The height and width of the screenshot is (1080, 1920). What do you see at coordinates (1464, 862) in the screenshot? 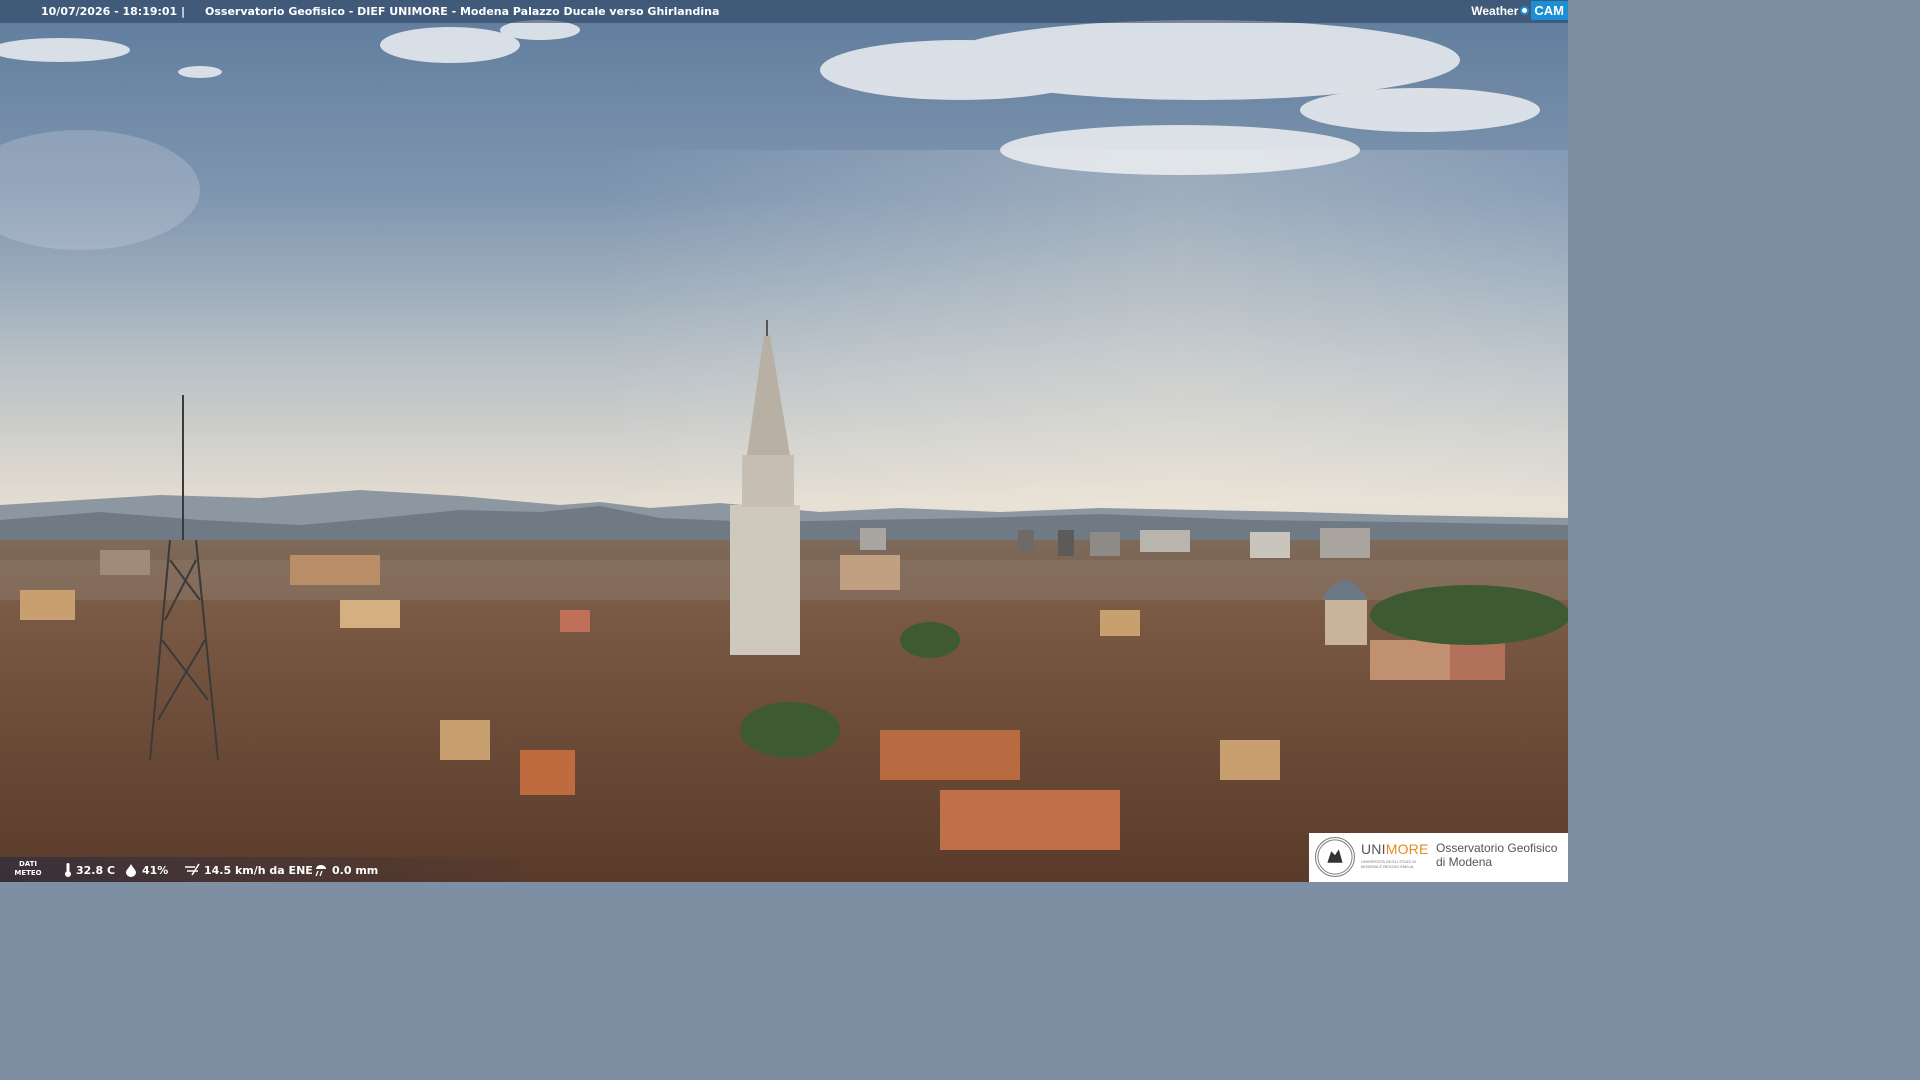
I see `observatory-name-line2: di Modena` at bounding box center [1464, 862].